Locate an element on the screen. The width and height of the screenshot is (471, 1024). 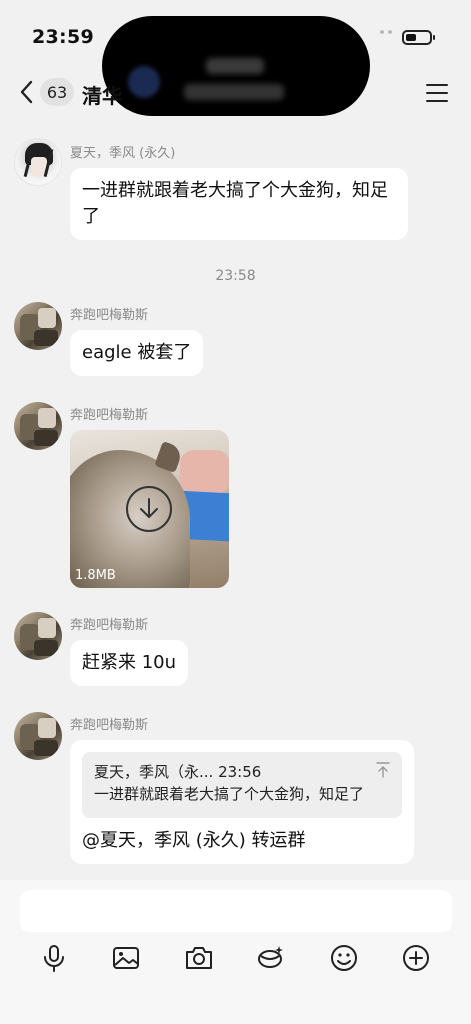
quote-text: 一进群就跟着老大搞了个大金狗，知足了 is located at coordinates (229, 794).